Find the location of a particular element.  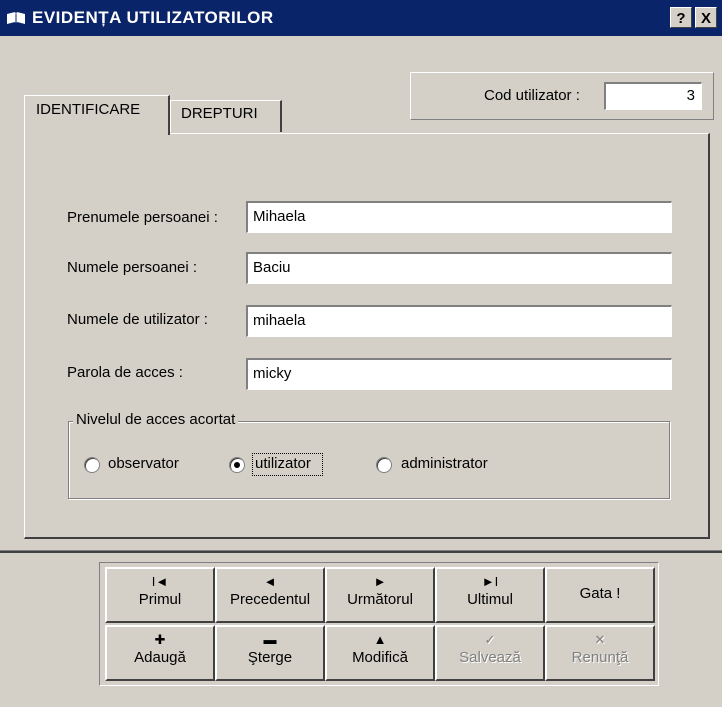

save-label: Salvează is located at coordinates (490, 657).